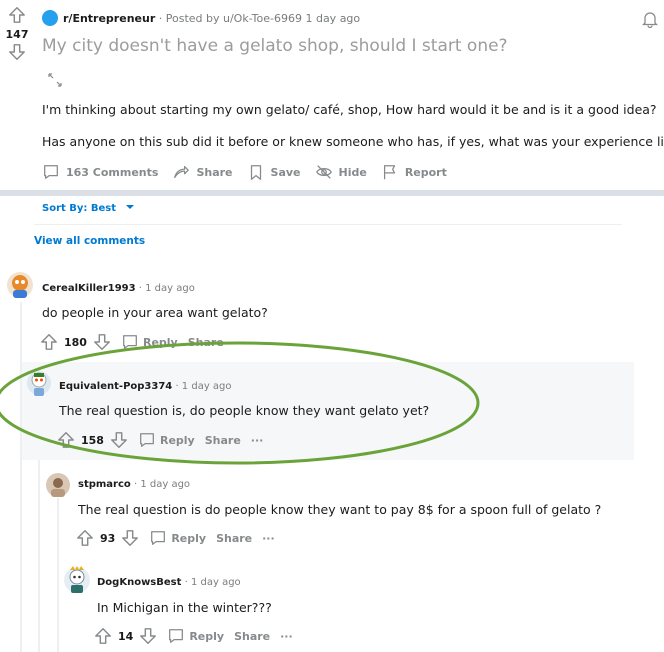 The image size is (664, 652). I want to click on comment-score: 93, so click(108, 538).